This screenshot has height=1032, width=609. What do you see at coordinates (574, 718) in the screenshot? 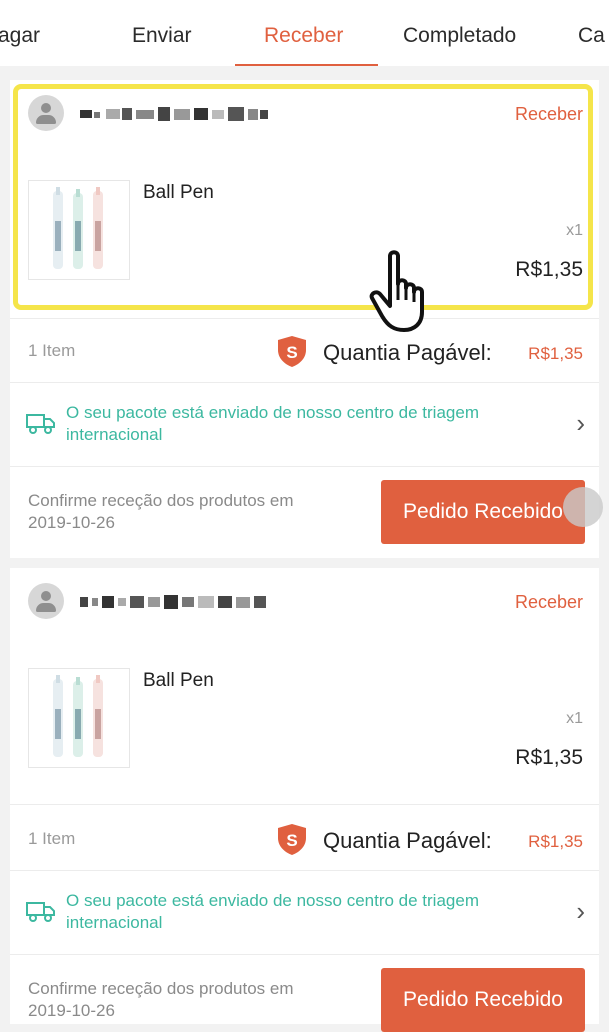
I see `product-quantity: x1` at bounding box center [574, 718].